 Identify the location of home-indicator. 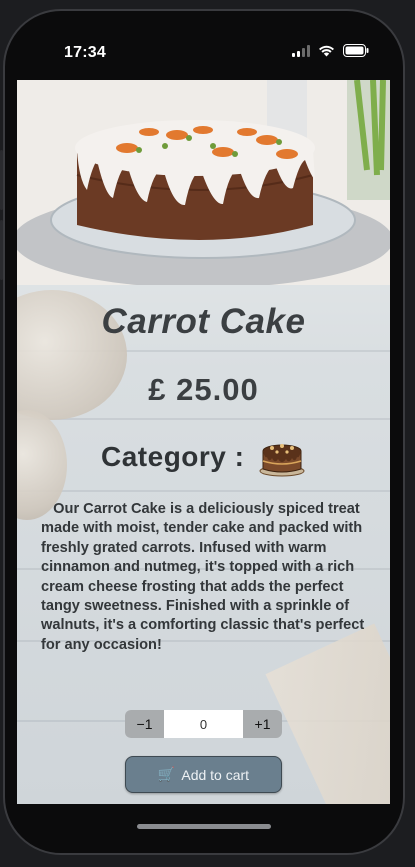
(204, 826).